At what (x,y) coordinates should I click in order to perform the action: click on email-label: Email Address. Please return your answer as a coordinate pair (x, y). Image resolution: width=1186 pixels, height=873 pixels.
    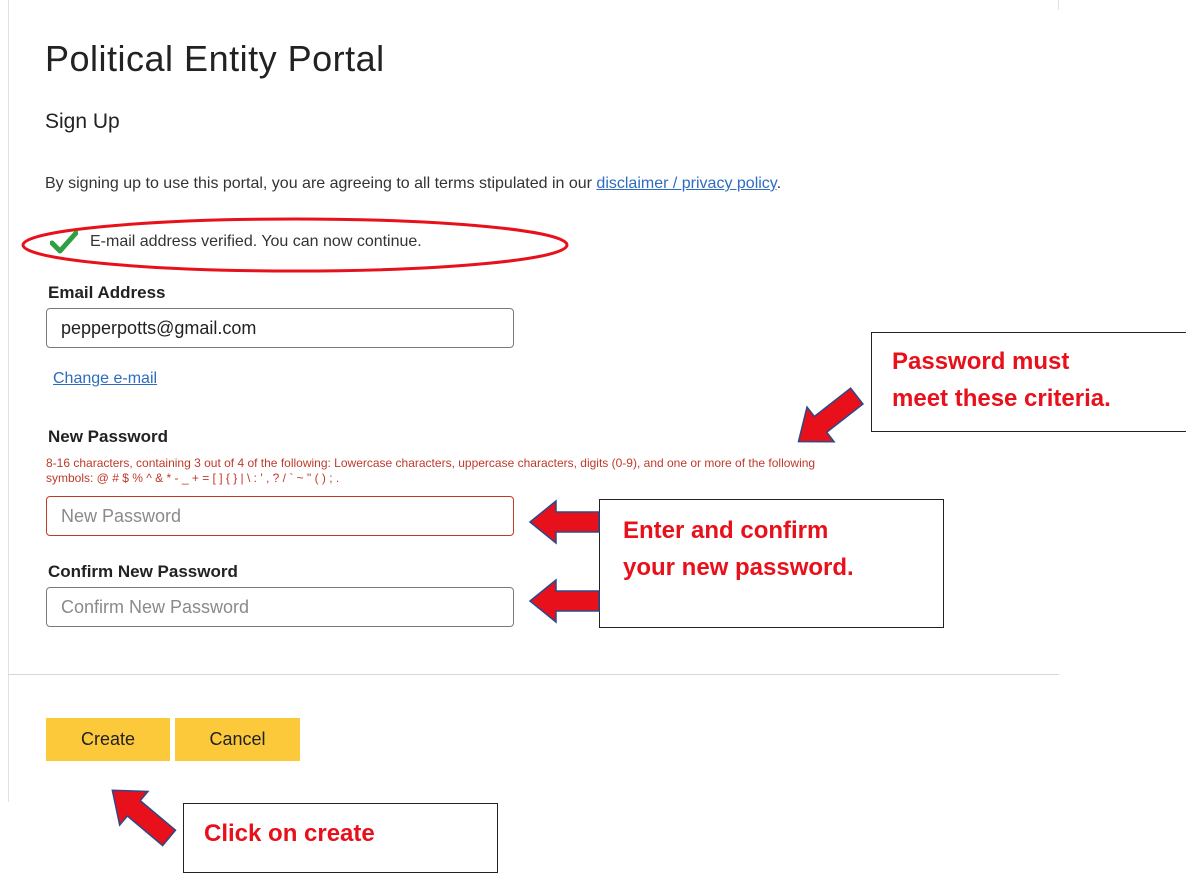
    Looking at the image, I should click on (107, 292).